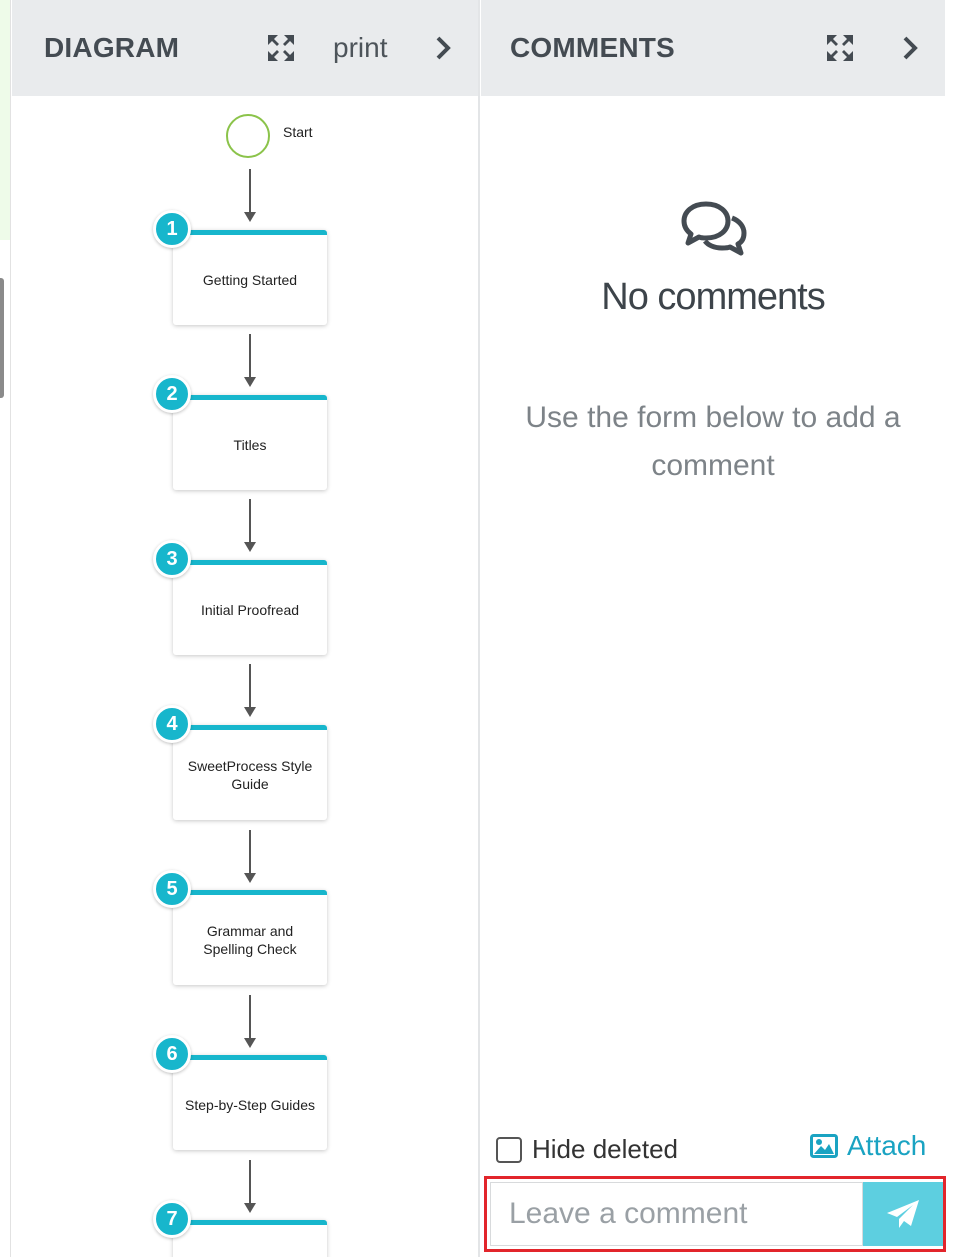  I want to click on image-icon, so click(824, 1146).